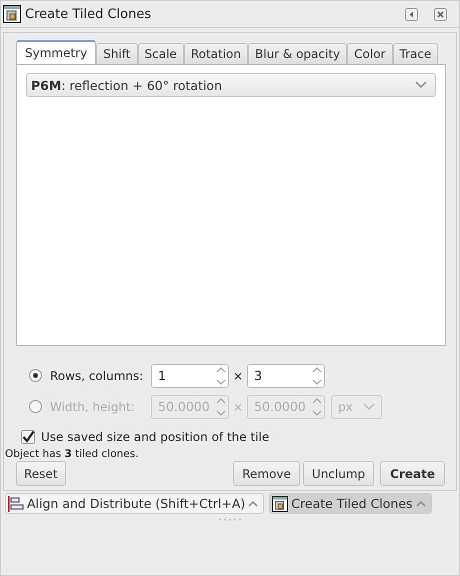 This screenshot has height=576, width=460. Describe the element at coordinates (88, 14) in the screenshot. I see `window-title: Create Tiled Clones` at that location.